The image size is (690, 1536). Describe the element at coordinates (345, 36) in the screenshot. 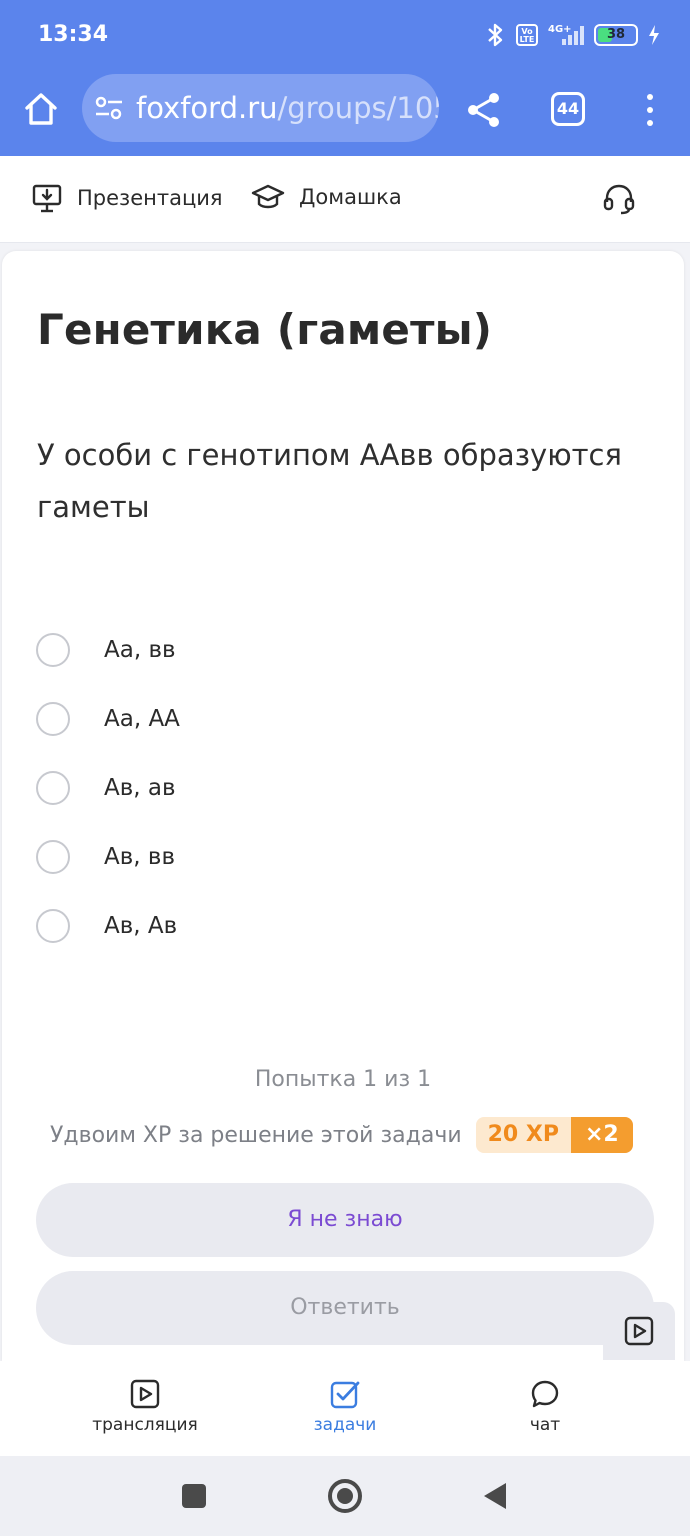

I see `status-bar: 13:34 Vo LTE 4G+ 38` at that location.